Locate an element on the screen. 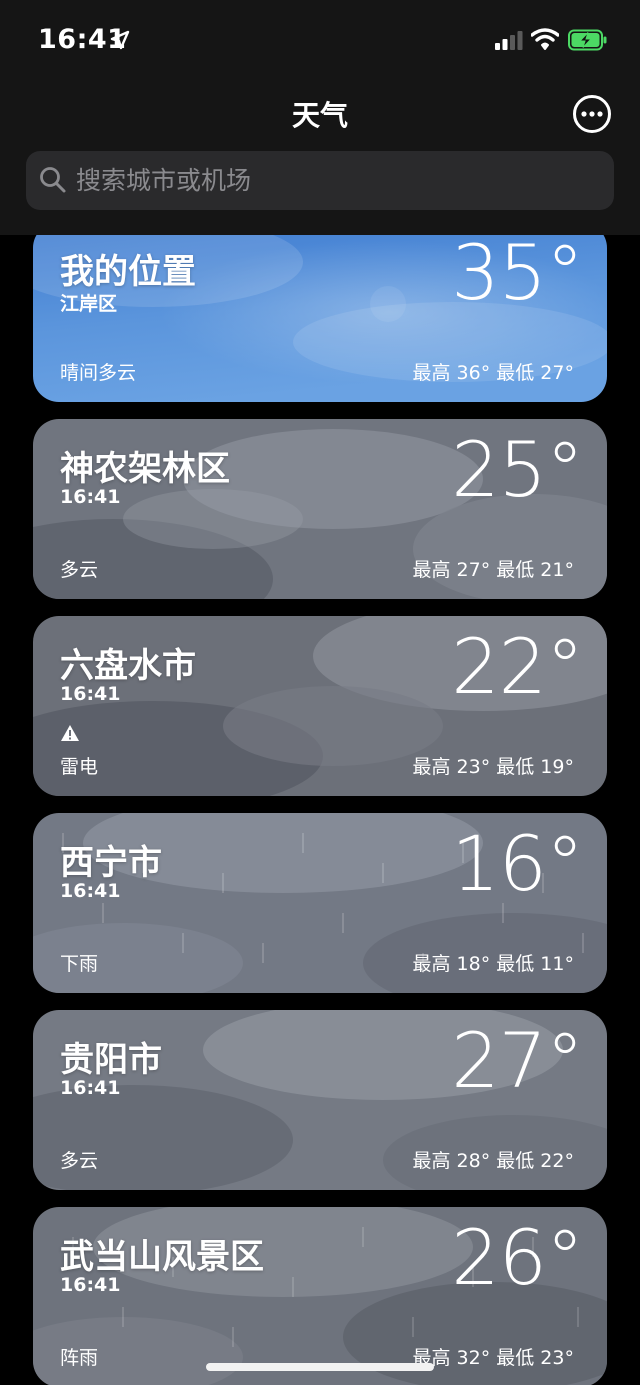 This screenshot has width=640, height=1385. weather-condition: 晴间多云 is located at coordinates (98, 373).